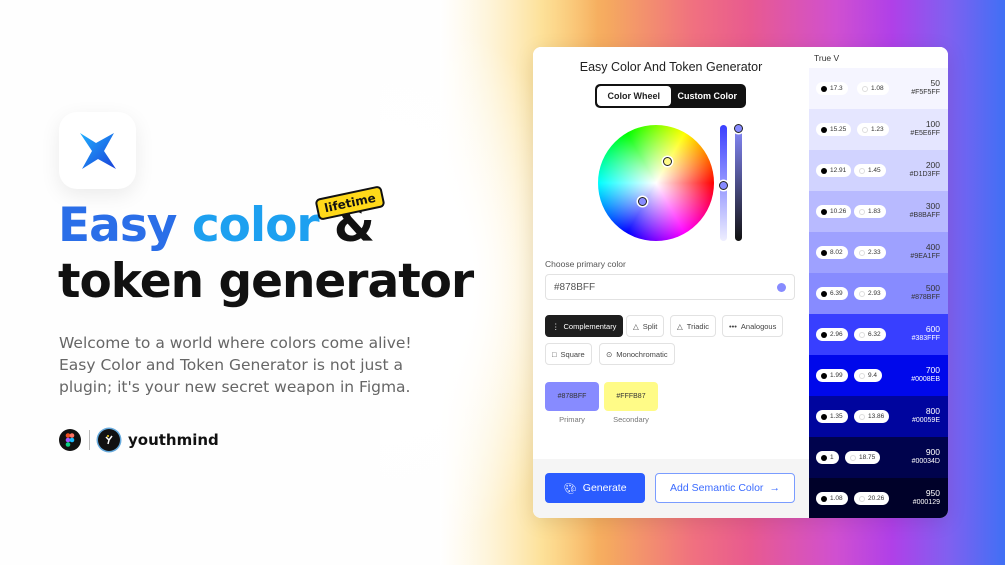 The image size is (1005, 565). Describe the element at coordinates (255, 225) in the screenshot. I see `headline-color: color` at that location.